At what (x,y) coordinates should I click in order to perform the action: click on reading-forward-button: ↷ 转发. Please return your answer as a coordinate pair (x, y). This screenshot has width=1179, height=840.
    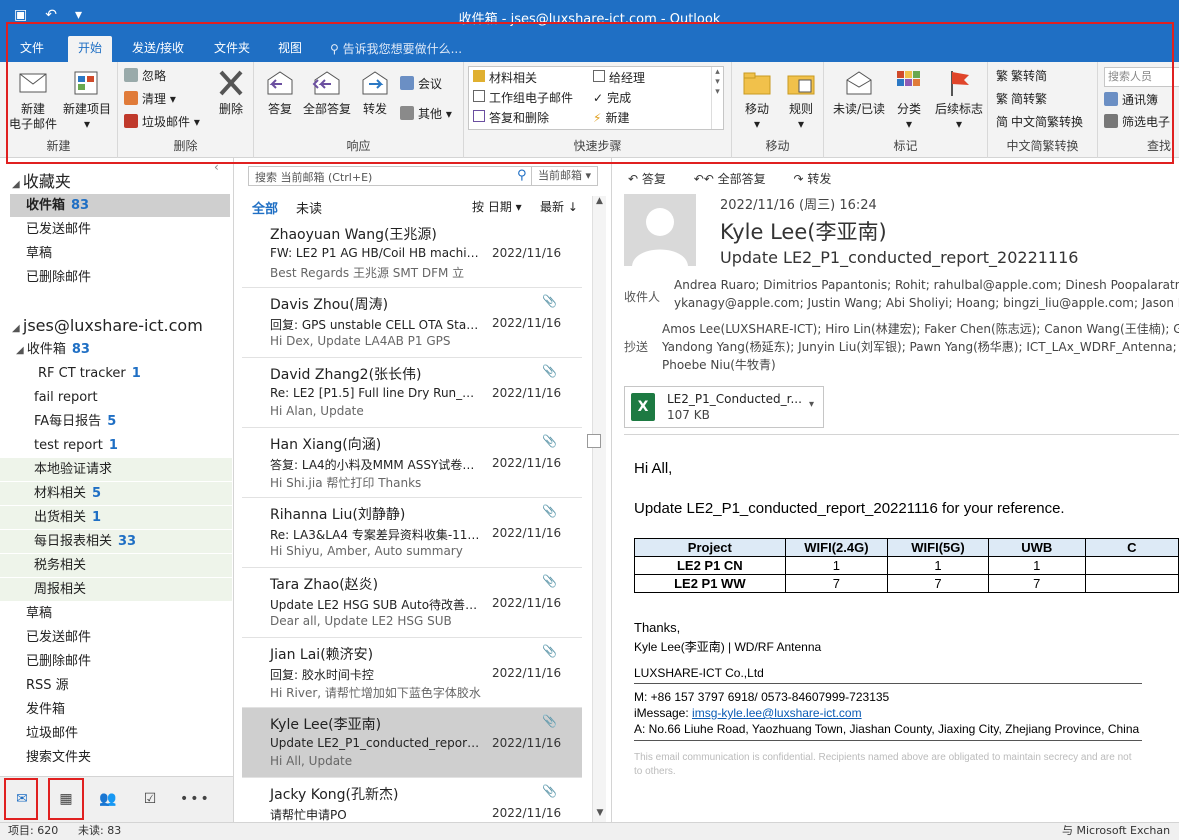
    Looking at the image, I should click on (819, 179).